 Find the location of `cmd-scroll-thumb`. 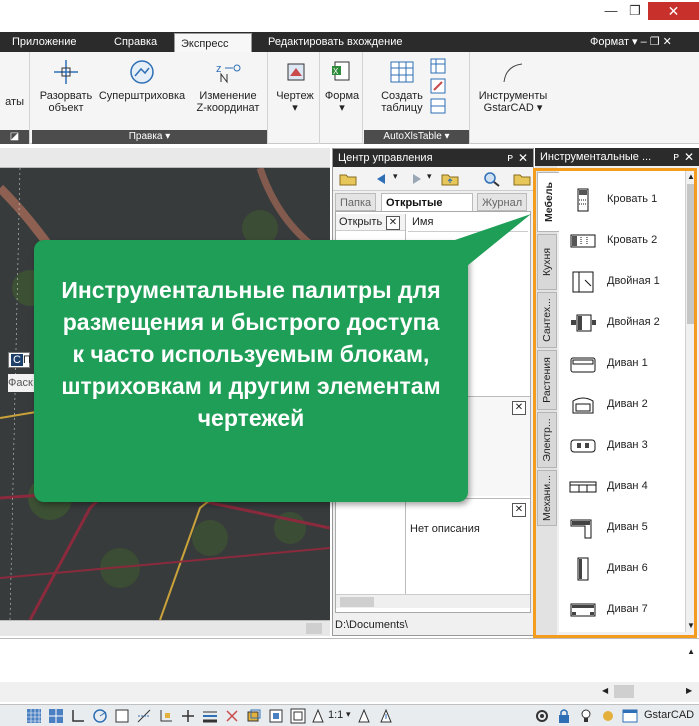

cmd-scroll-thumb is located at coordinates (624, 691).